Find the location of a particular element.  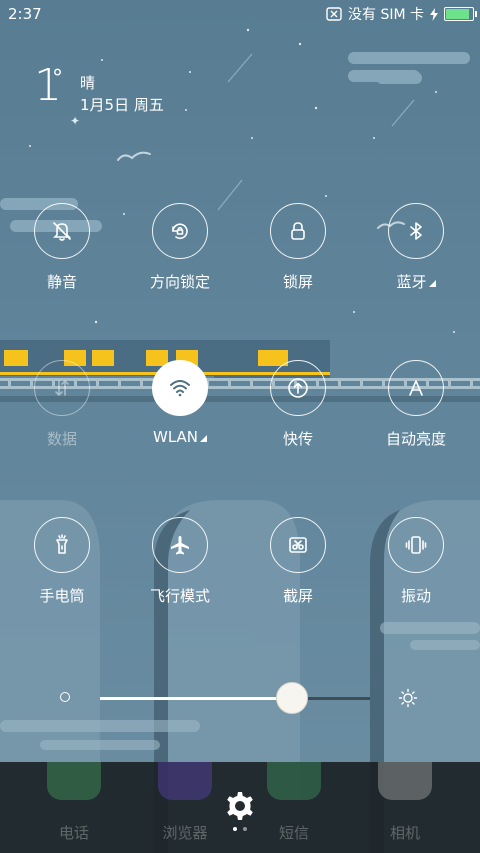

camera-icon is located at coordinates (405, 781).